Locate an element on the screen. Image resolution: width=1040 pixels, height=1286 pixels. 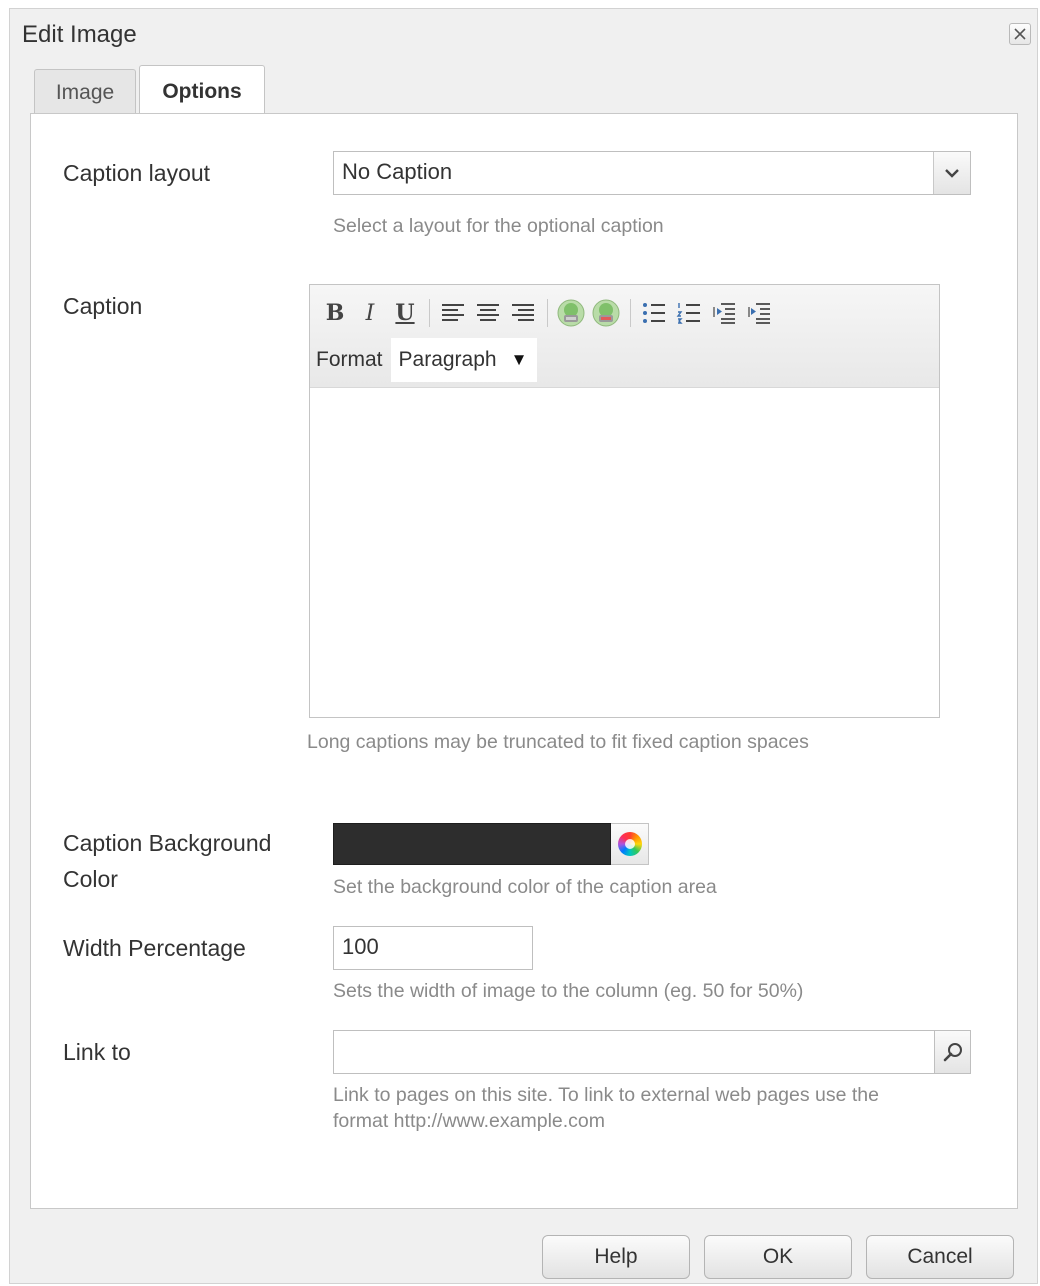
unlink-icon is located at coordinates (606, 313).